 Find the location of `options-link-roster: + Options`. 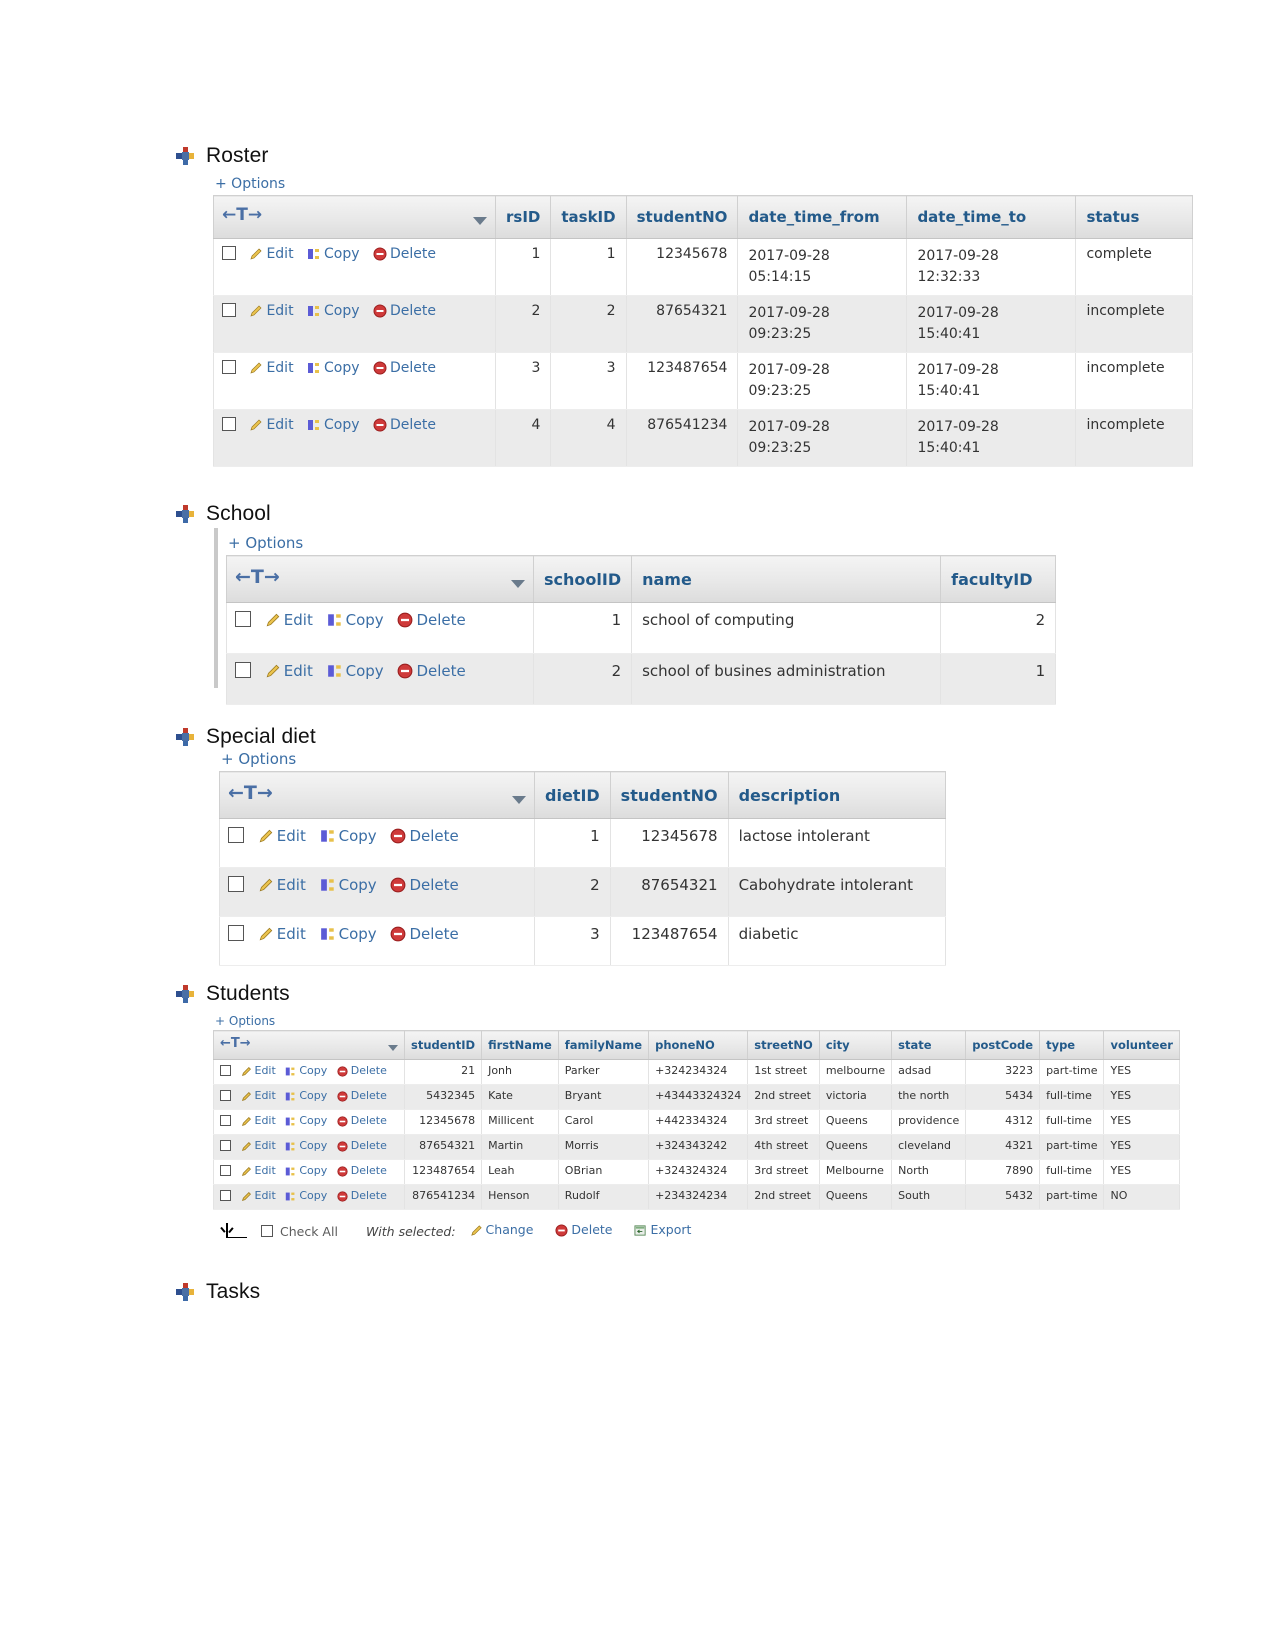

options-link-roster: + Options is located at coordinates (703, 184).